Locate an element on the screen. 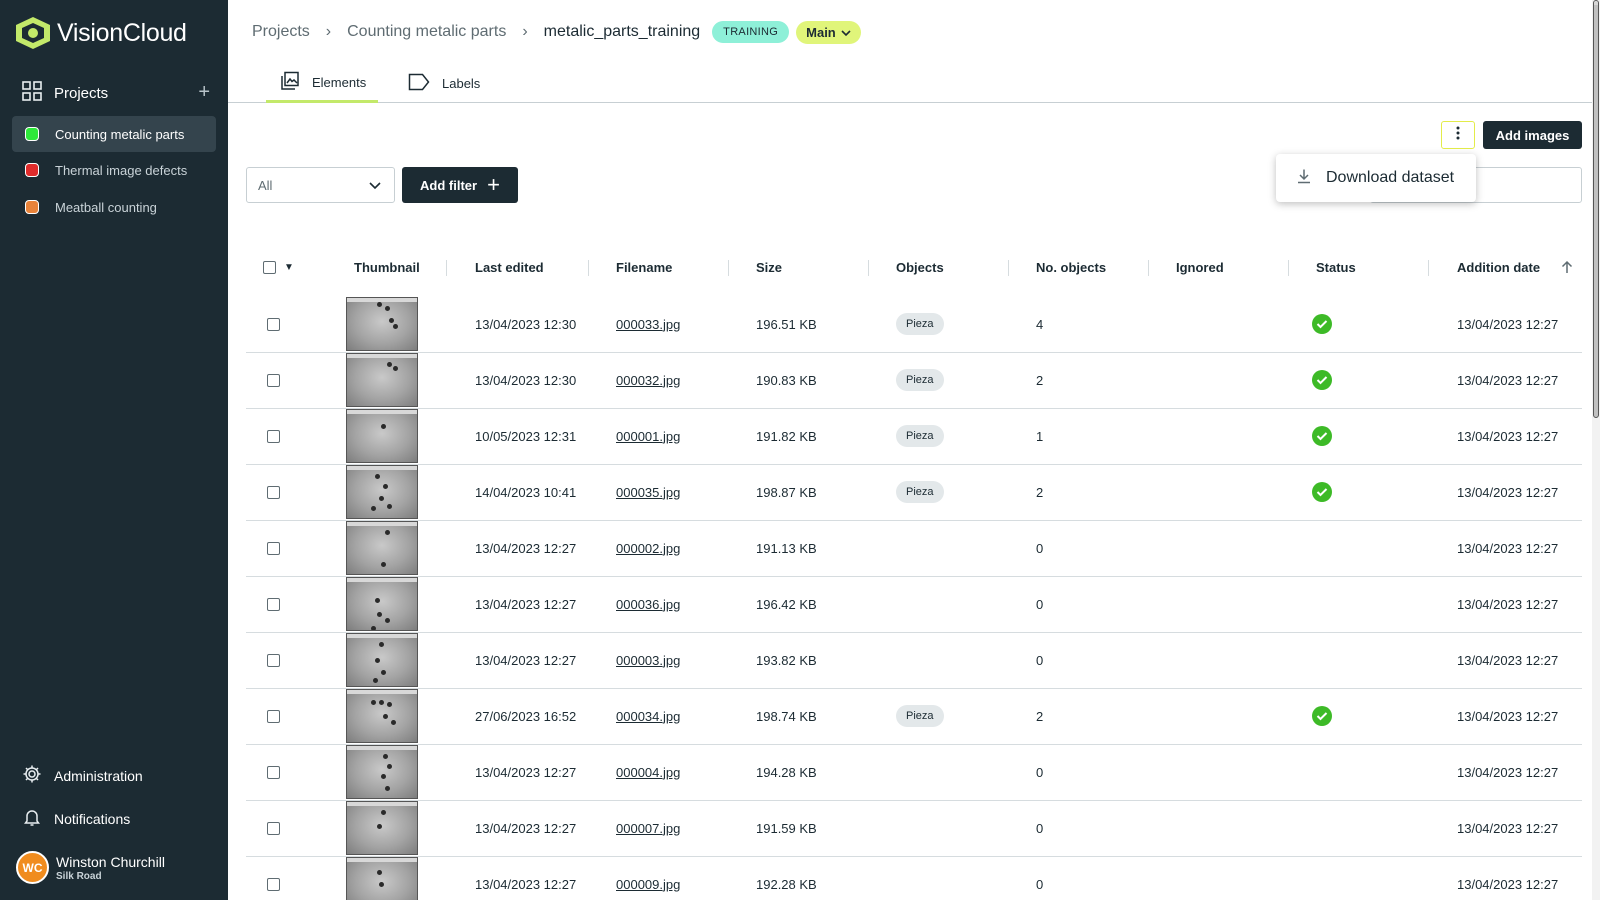 Image resolution: width=1600 pixels, height=900 pixels. filename-link: 000001.jpg is located at coordinates (648, 436).